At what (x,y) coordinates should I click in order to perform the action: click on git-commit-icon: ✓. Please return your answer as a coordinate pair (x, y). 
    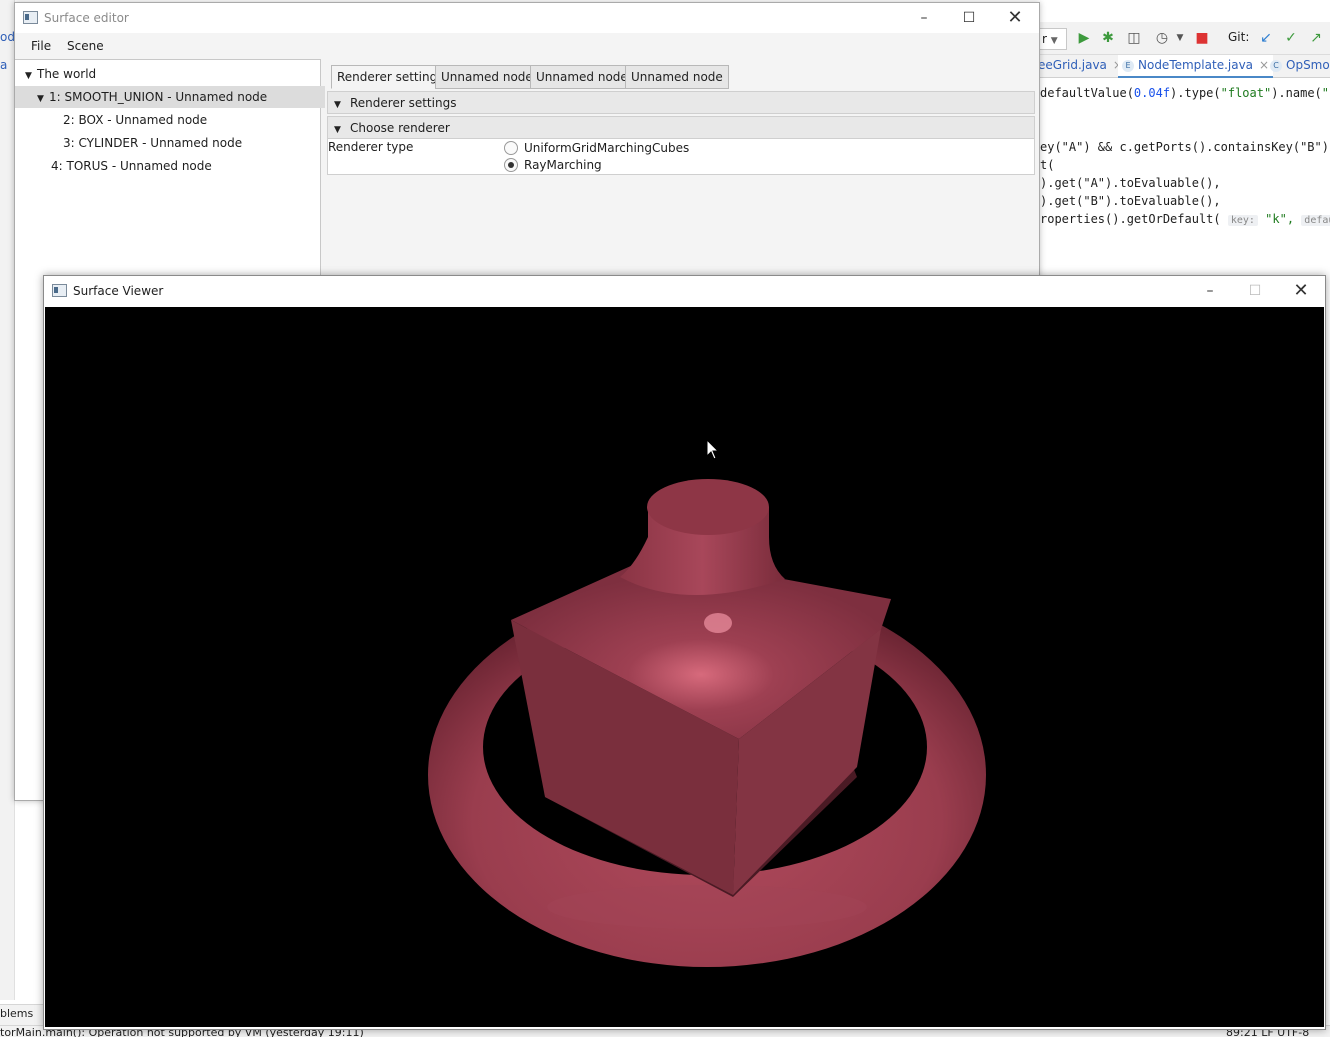
    Looking at the image, I should click on (1291, 38).